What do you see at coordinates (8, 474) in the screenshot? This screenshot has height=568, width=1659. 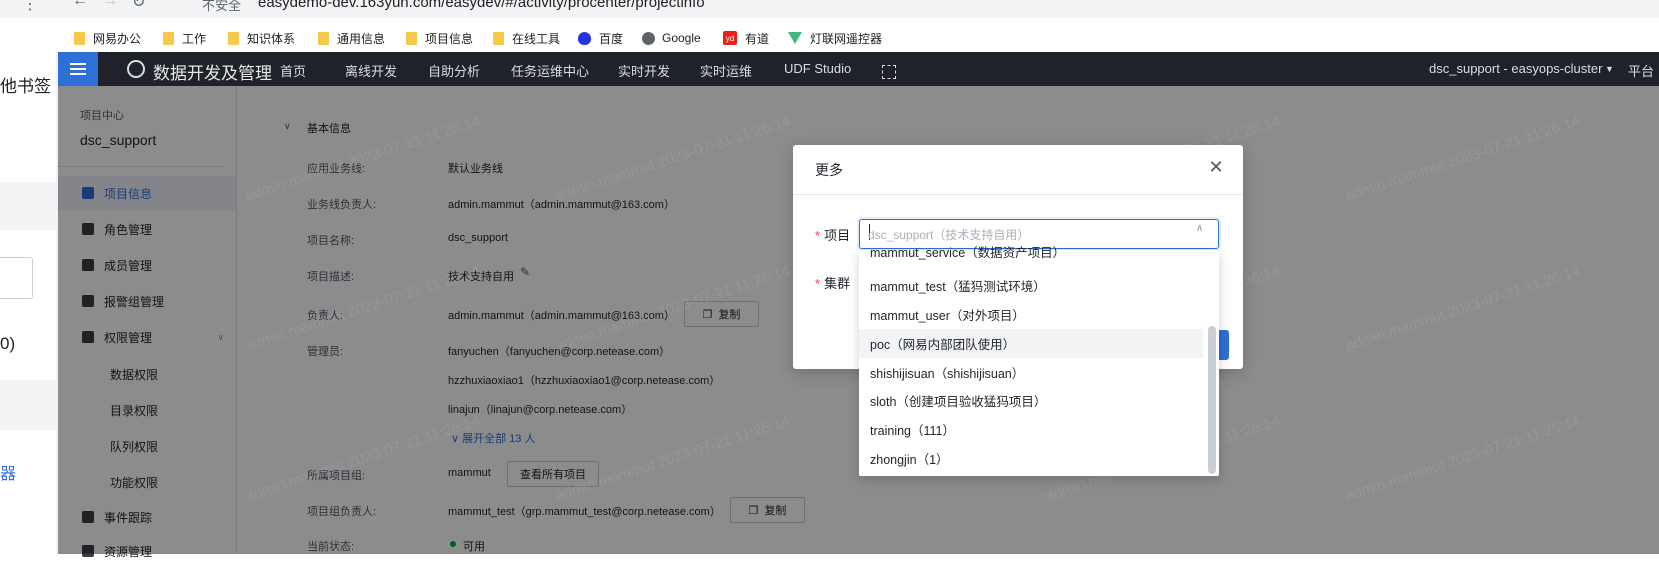 I see `left-fragment-text: 器` at bounding box center [8, 474].